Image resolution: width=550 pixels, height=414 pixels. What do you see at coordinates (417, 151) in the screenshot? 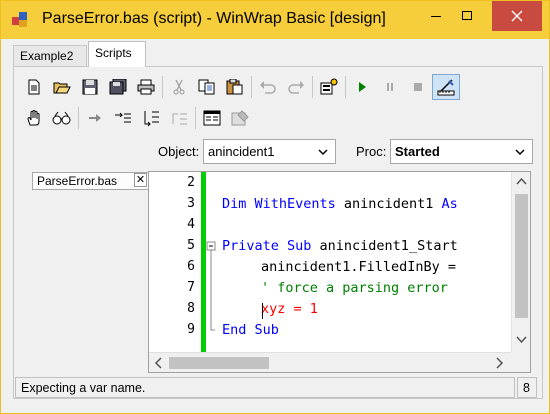
I see `proc-select-value: Started` at bounding box center [417, 151].